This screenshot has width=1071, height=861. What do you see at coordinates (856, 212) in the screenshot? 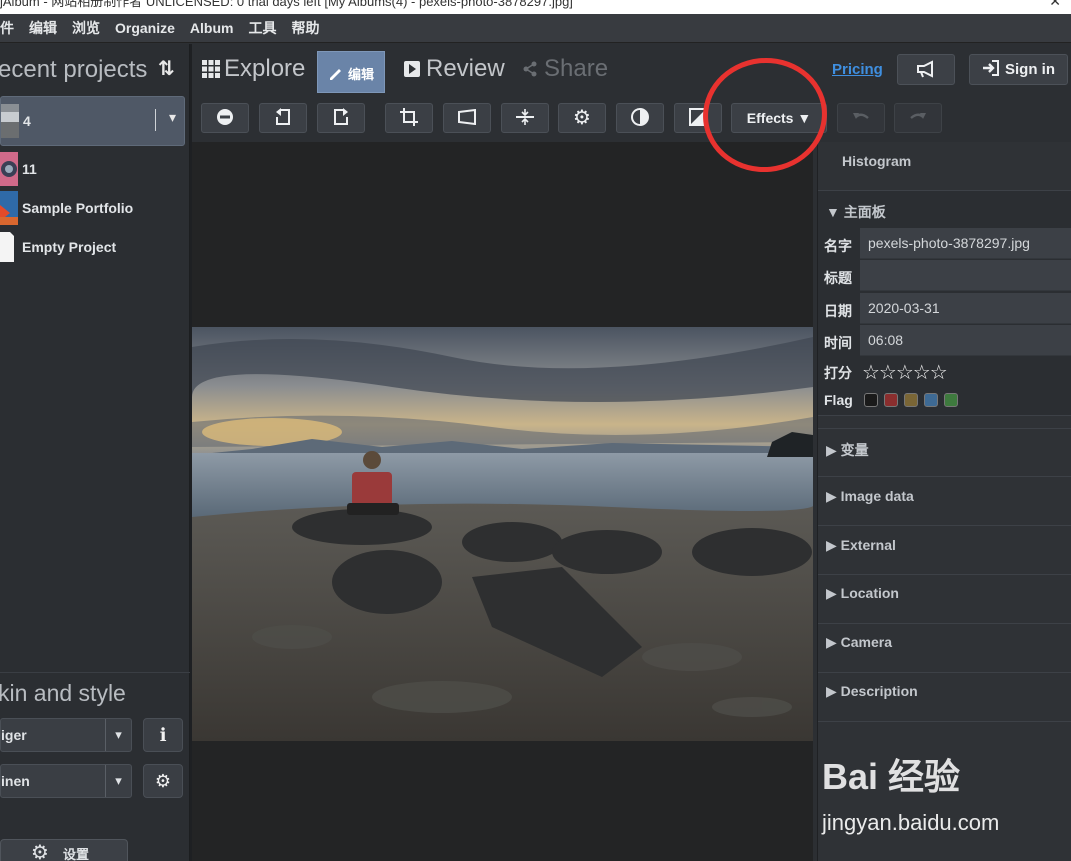
I see `section-main-panel-title: ▼ 主面板` at bounding box center [856, 212].